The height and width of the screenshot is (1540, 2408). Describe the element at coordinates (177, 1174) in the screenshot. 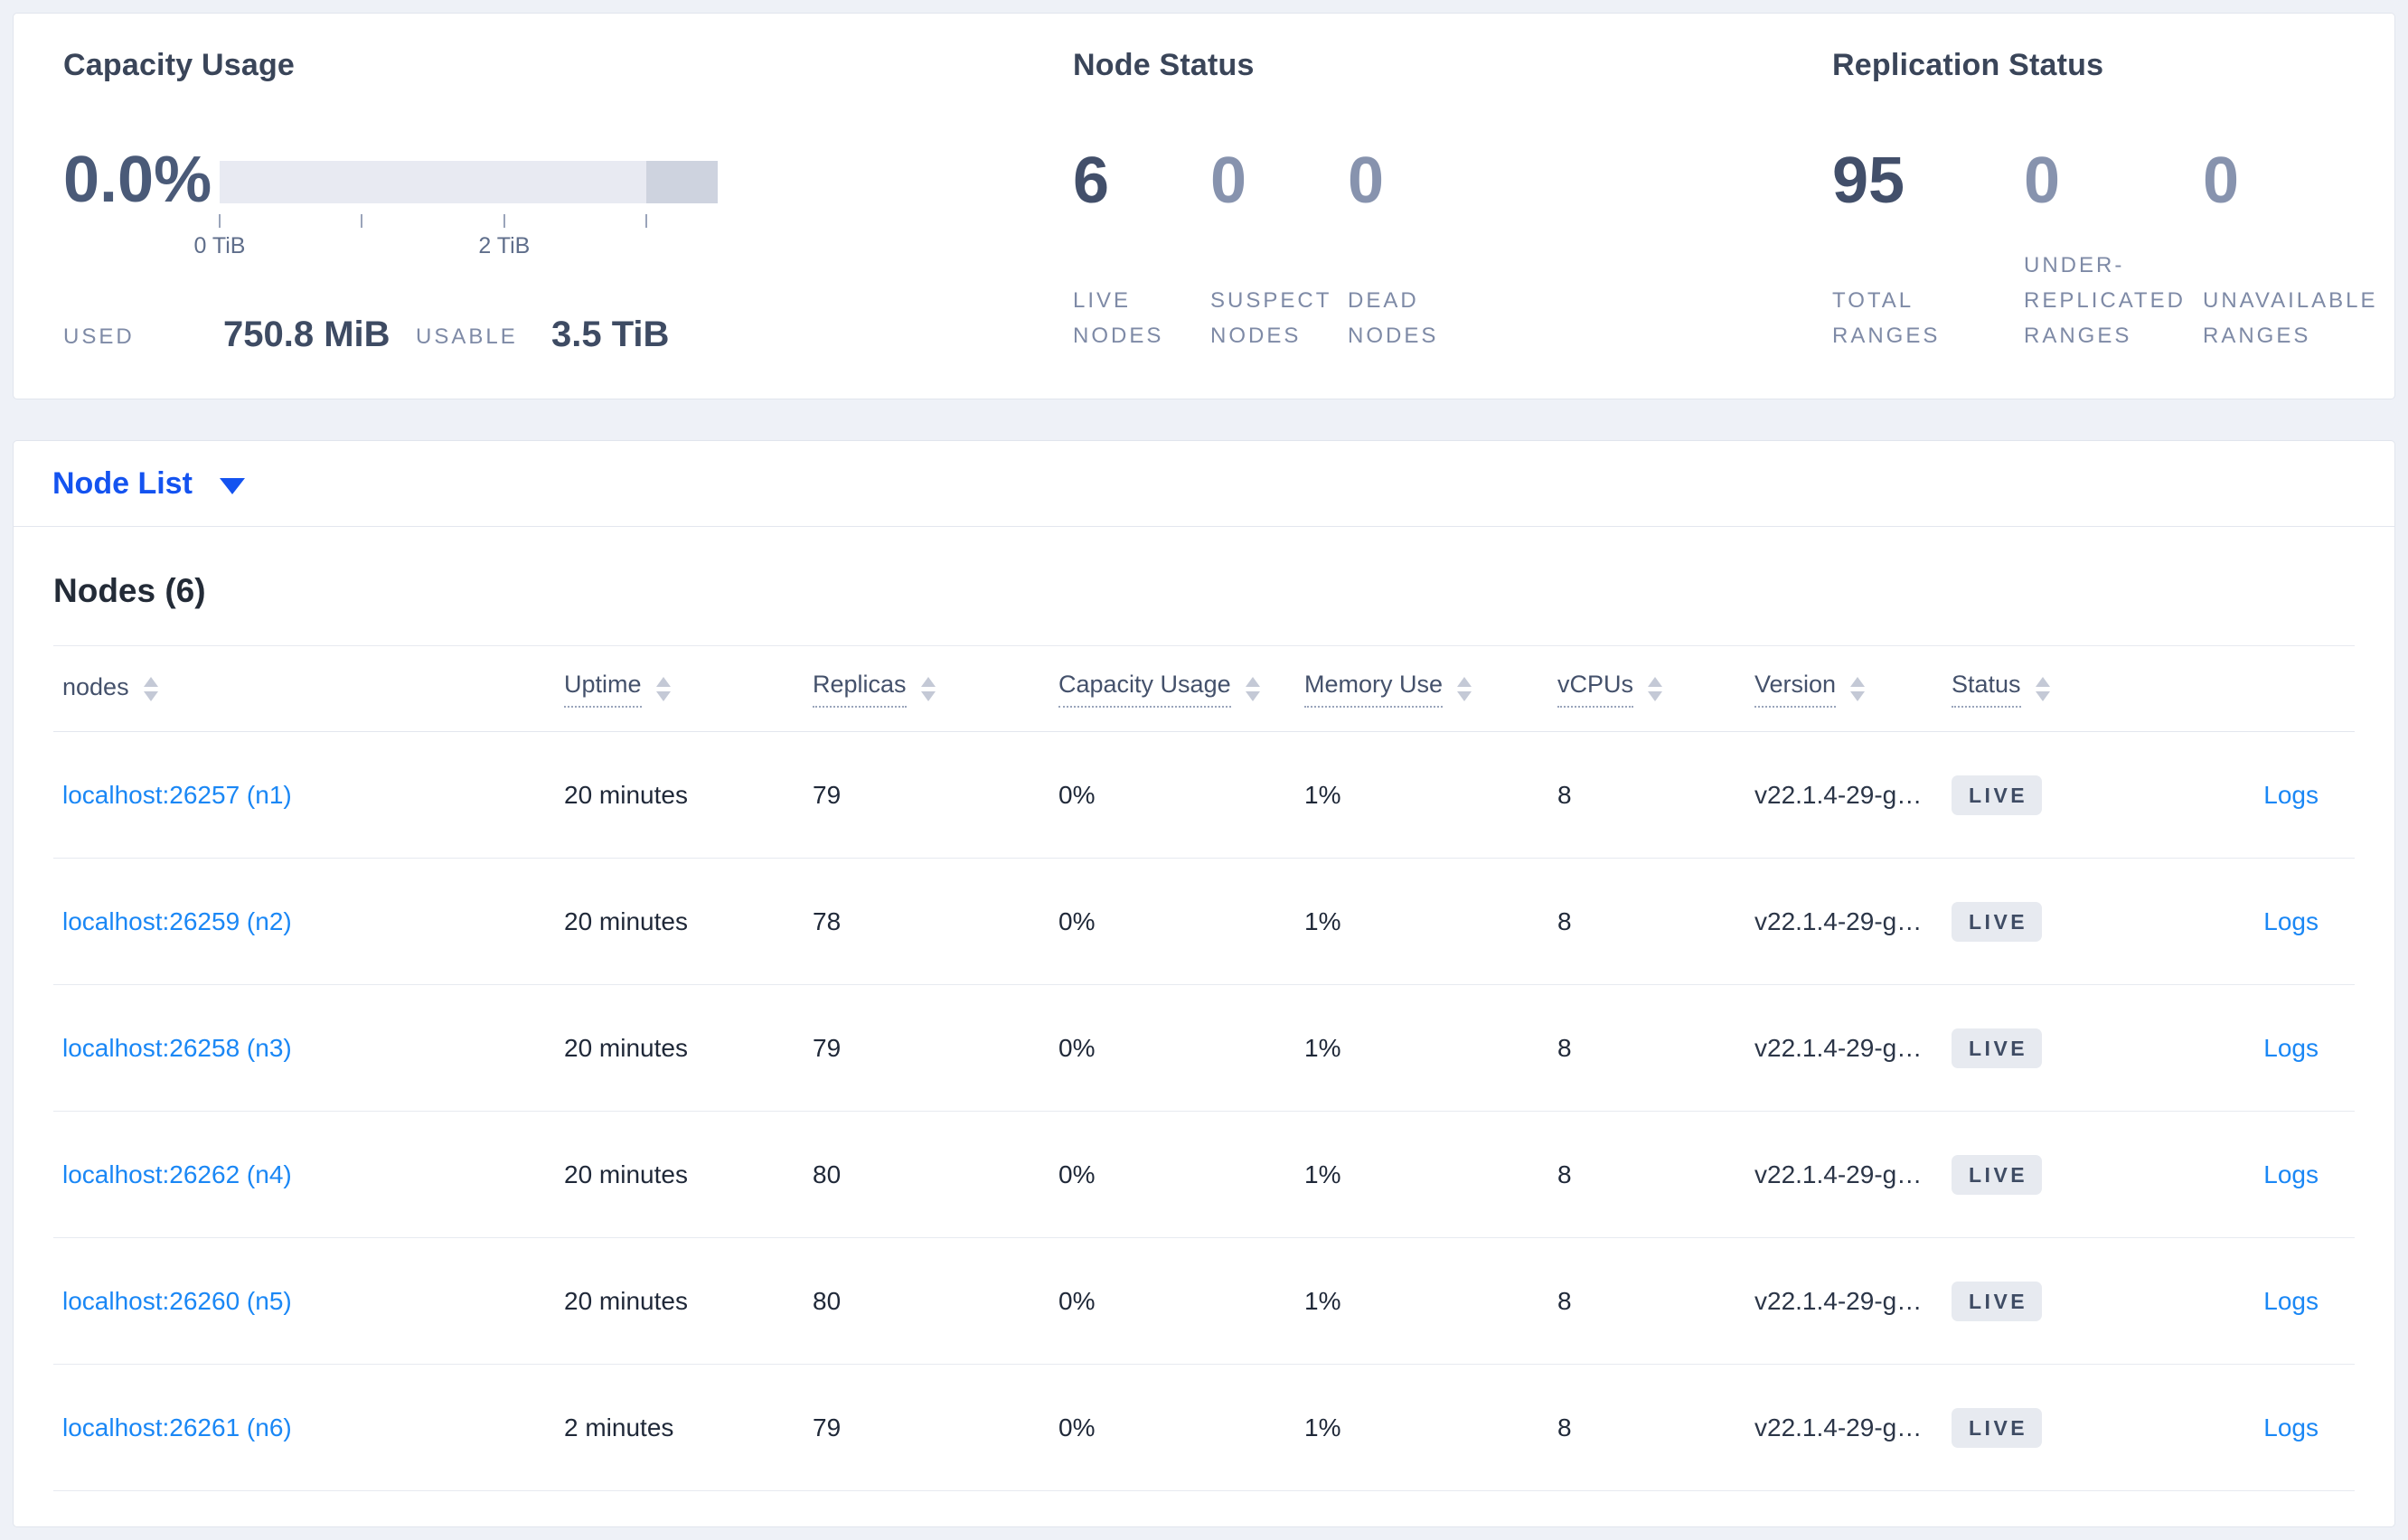

I see `node-link: localhost:26262 (n4)` at that location.